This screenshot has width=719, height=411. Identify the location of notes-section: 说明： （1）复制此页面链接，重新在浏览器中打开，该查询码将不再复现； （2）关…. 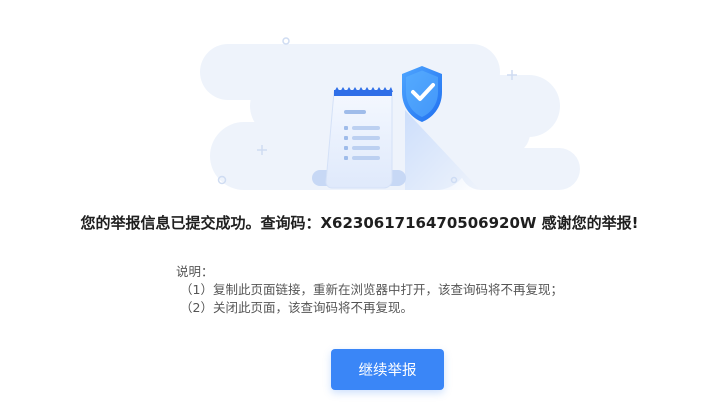
(369, 290).